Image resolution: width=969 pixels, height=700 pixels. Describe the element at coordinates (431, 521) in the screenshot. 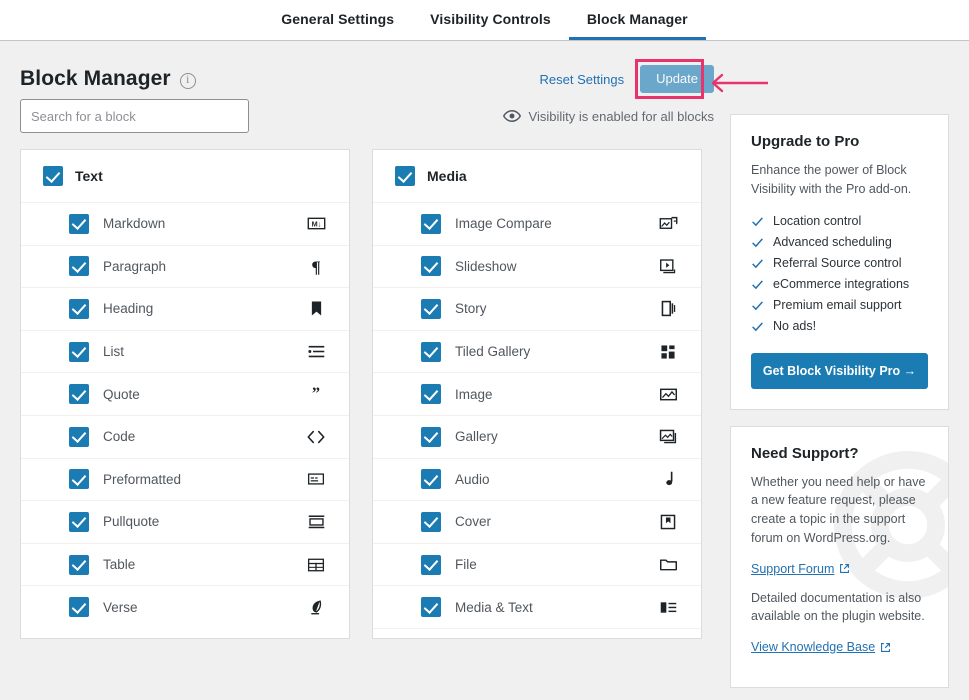

I see `block-checkbox-cover` at that location.